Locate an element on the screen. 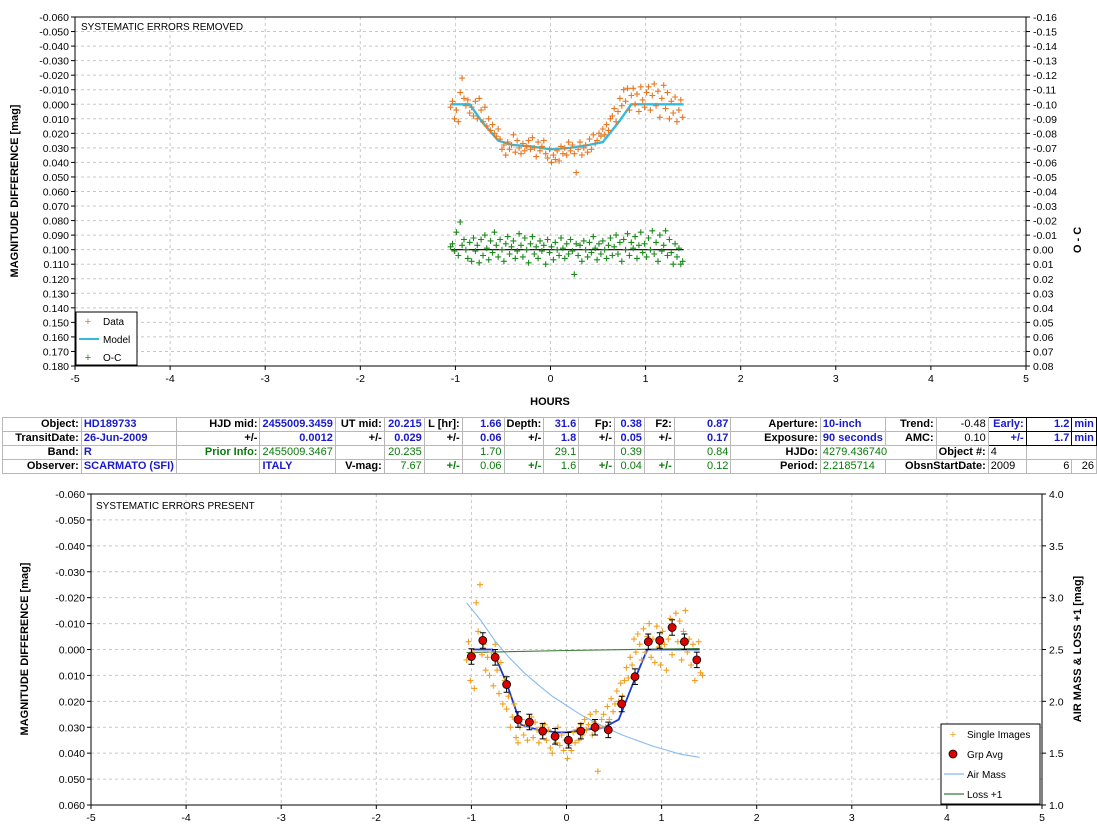 The width and height of the screenshot is (1097, 833). top-y-right-tick-label: -0.10 is located at coordinates (1045, 105).